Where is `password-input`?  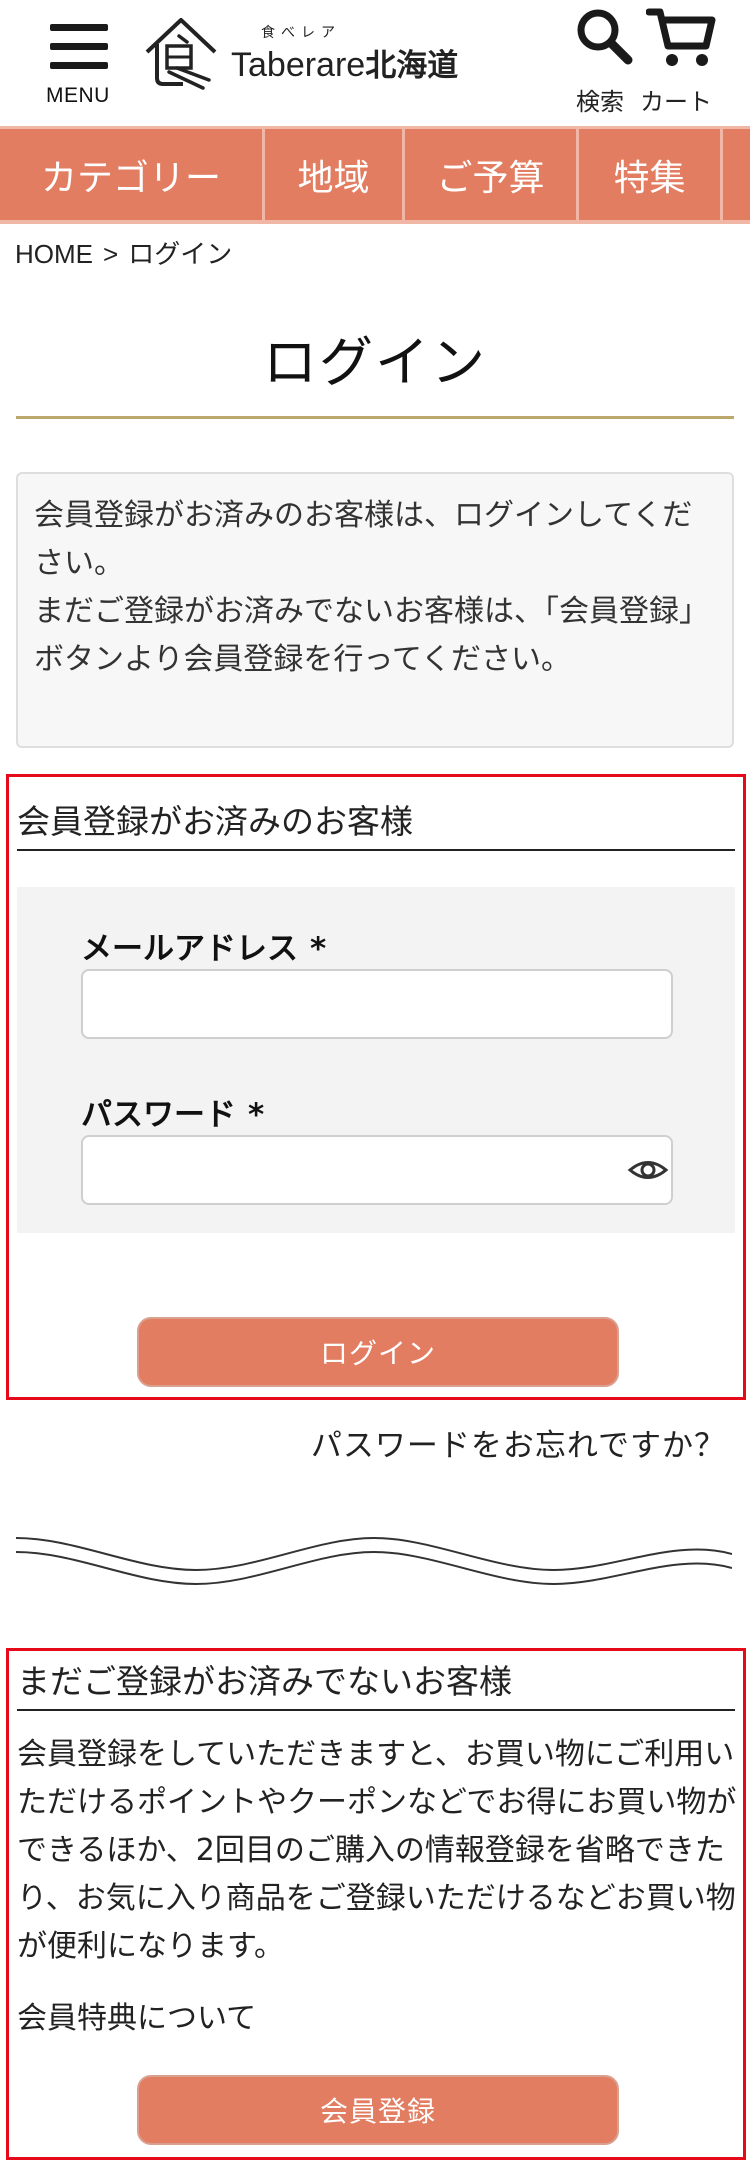
password-input is located at coordinates (377, 1170).